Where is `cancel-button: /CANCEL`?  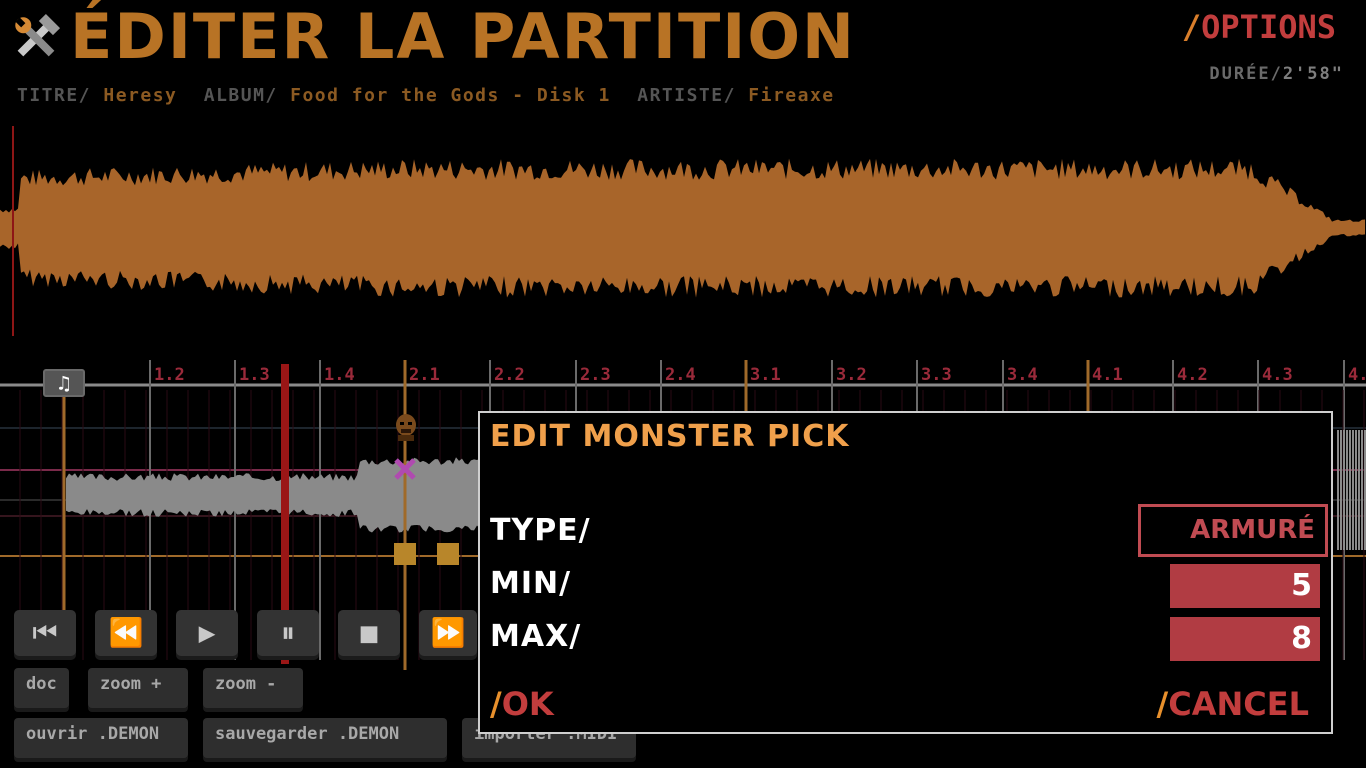 cancel-button: /CANCEL is located at coordinates (1233, 704).